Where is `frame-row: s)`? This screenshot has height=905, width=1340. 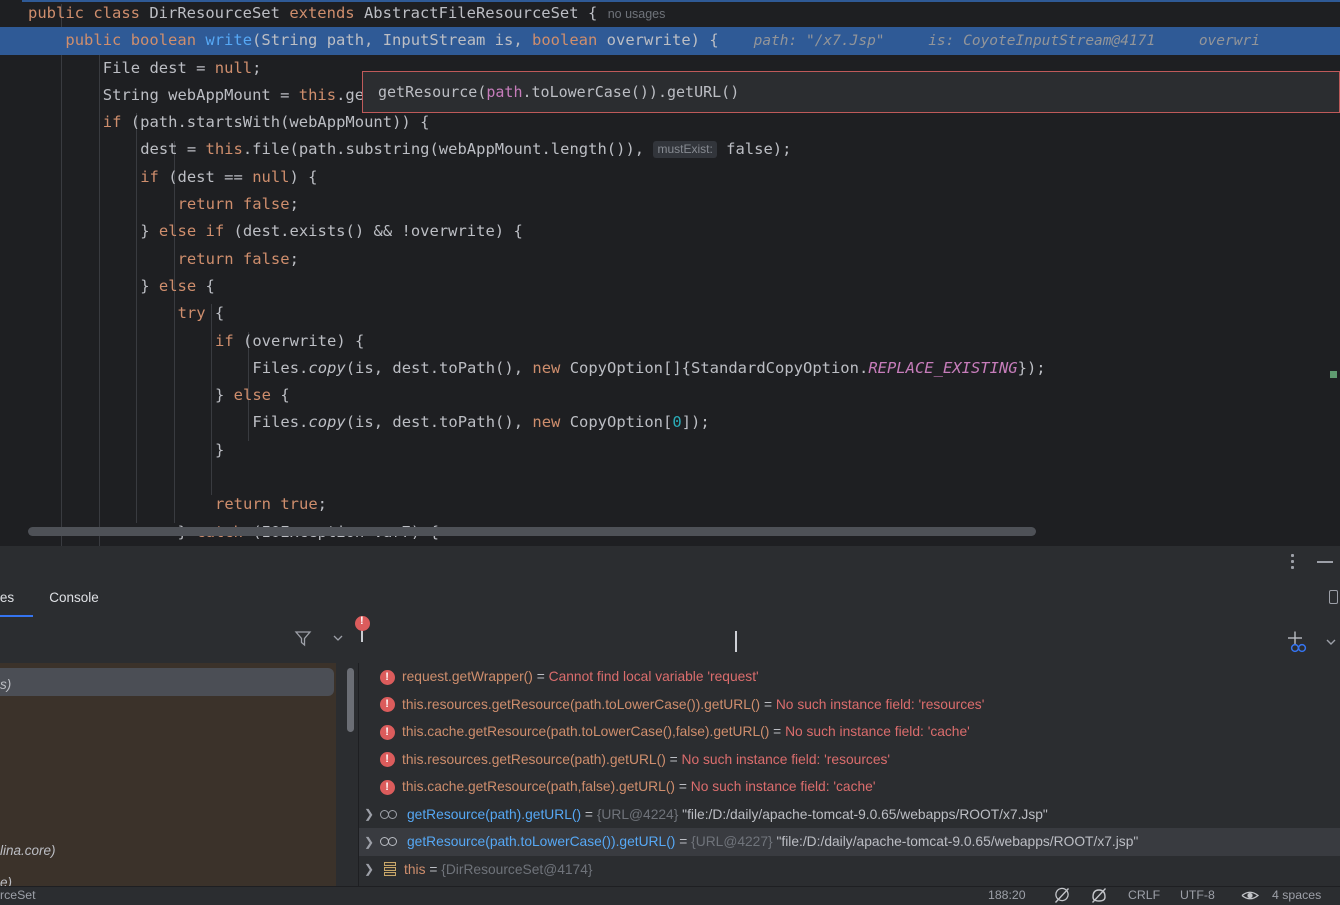 frame-row: s) is located at coordinates (5, 684).